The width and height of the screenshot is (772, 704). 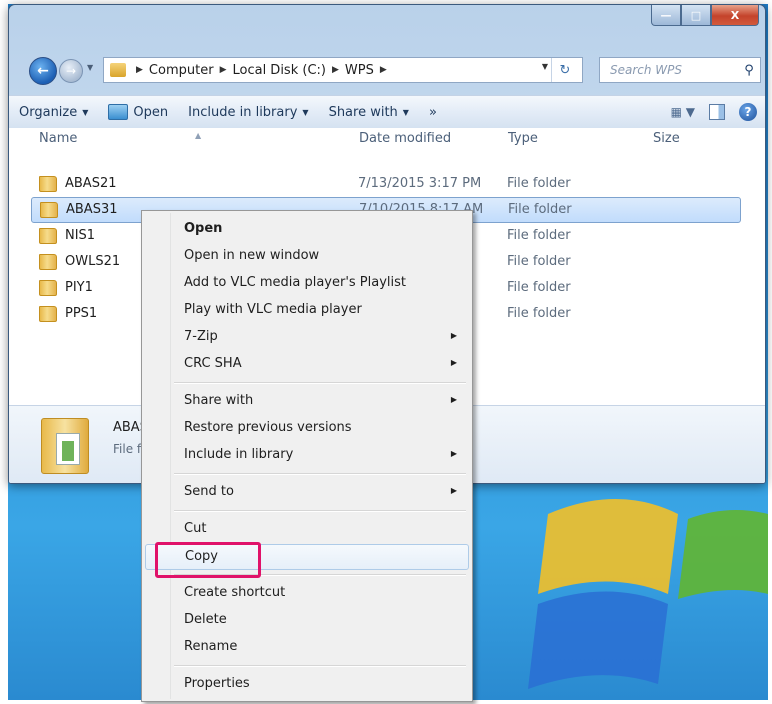 I want to click on address-dropdown-icon: ▼, so click(x=545, y=66).